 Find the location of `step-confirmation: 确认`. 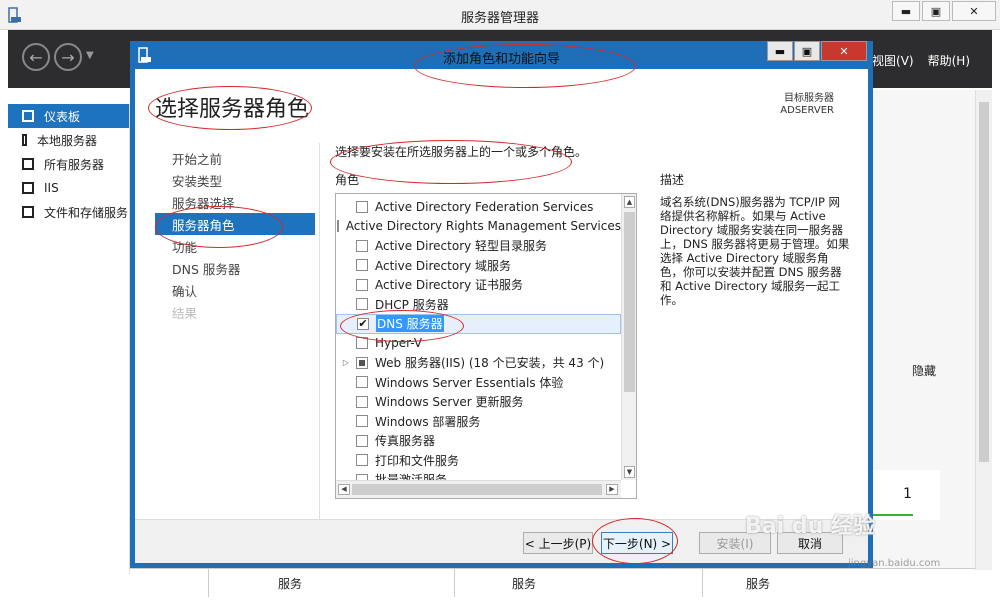

step-confirmation: 确认 is located at coordinates (235, 290).